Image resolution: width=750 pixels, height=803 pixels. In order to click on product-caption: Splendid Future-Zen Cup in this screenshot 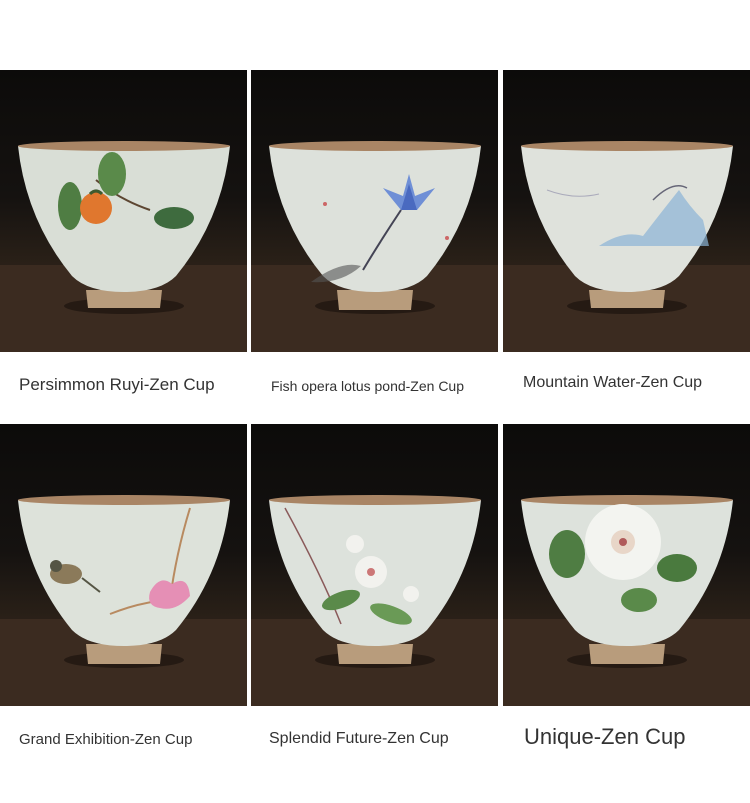, I will do `click(359, 738)`.